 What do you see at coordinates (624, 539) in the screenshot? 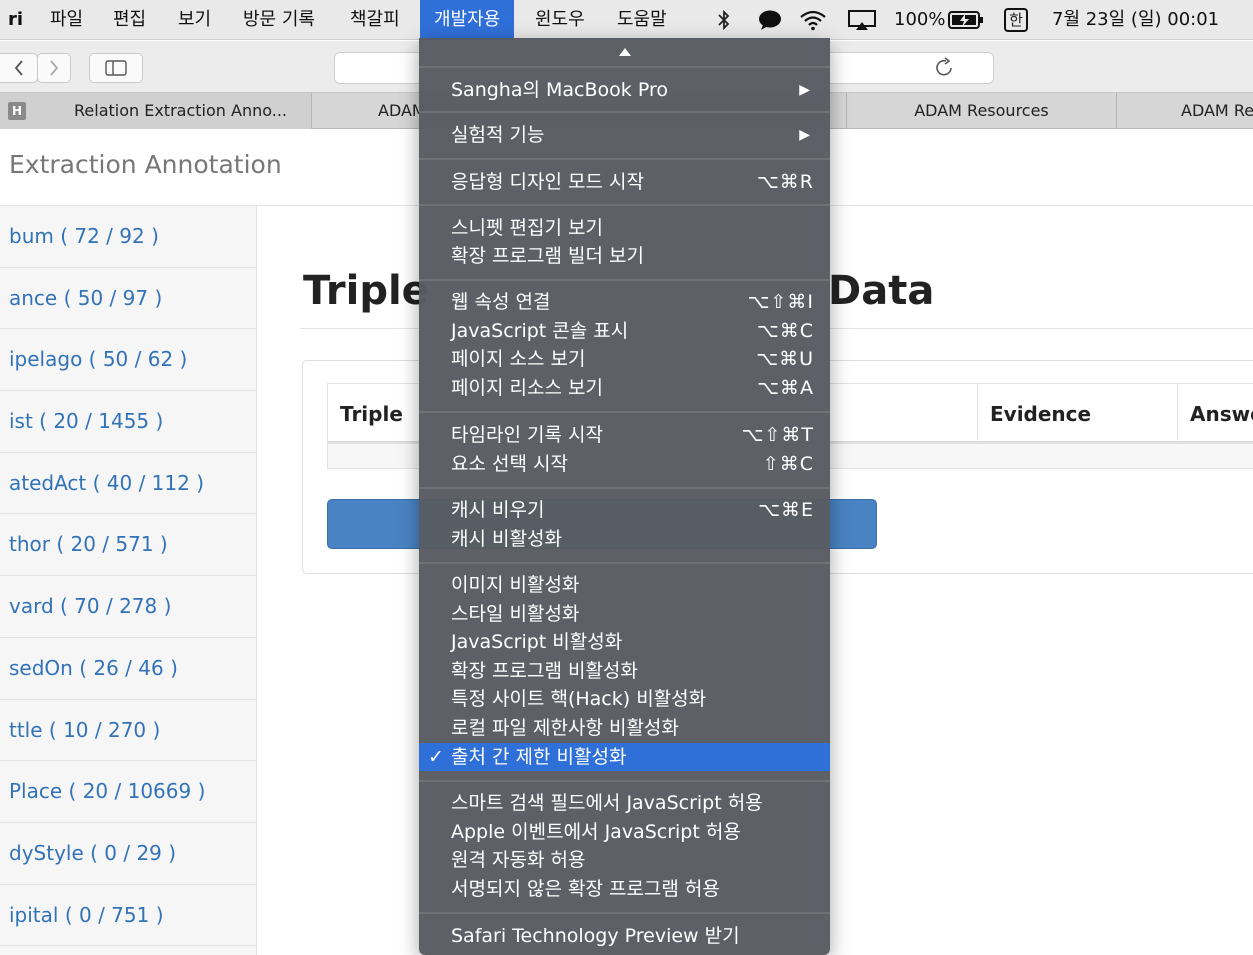
I see `menu-item-disable-caches: 캐시 비활성화` at bounding box center [624, 539].